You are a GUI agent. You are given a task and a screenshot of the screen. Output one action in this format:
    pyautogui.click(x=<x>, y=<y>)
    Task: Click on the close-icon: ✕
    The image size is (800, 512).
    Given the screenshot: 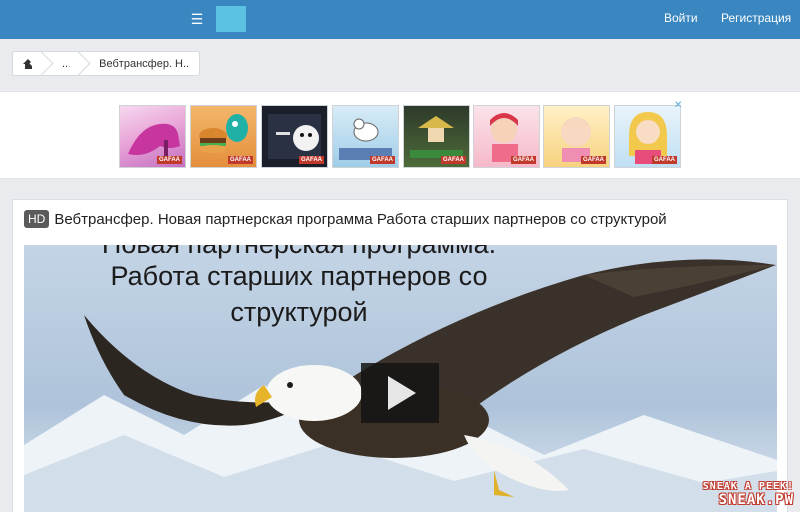 What is the action you would take?
    pyautogui.click(x=678, y=105)
    